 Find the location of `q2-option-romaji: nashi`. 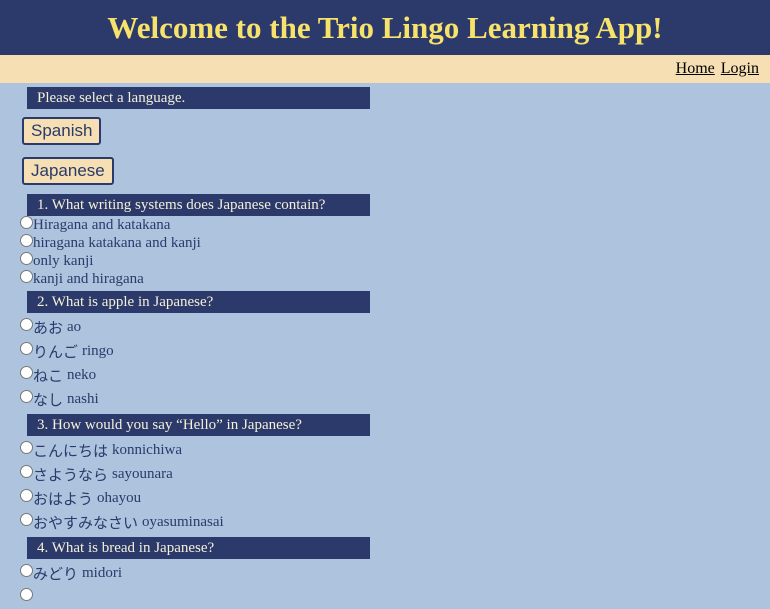

q2-option-romaji: nashi is located at coordinates (83, 398).